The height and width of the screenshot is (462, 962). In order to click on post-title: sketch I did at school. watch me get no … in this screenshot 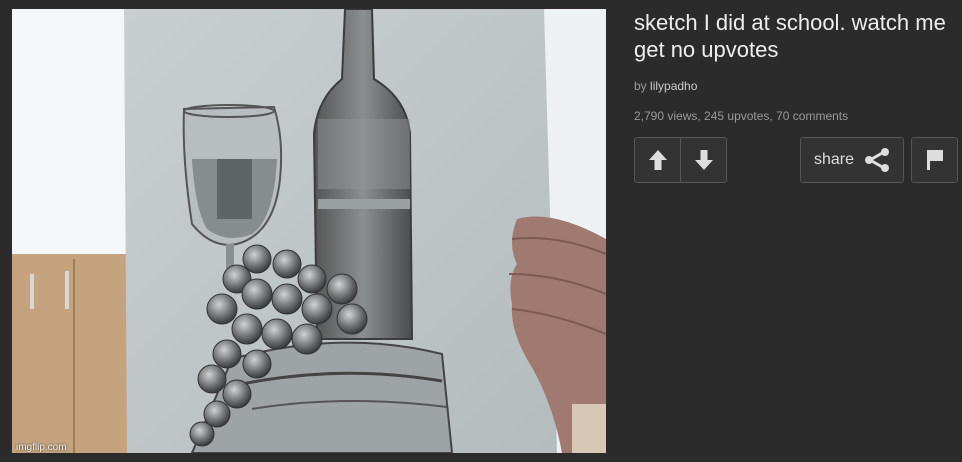, I will do `click(790, 36)`.